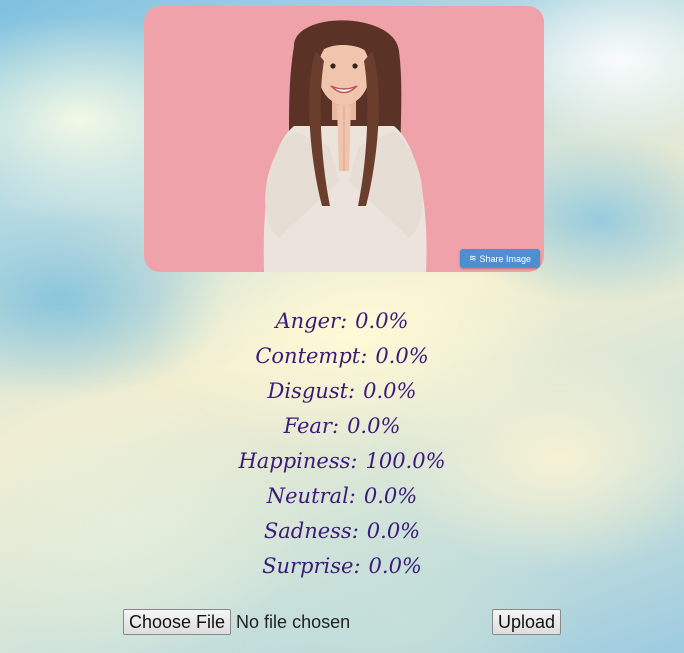 This screenshot has height=653, width=684. I want to click on emotion-sadness: Sadness: 0.0%, so click(342, 531).